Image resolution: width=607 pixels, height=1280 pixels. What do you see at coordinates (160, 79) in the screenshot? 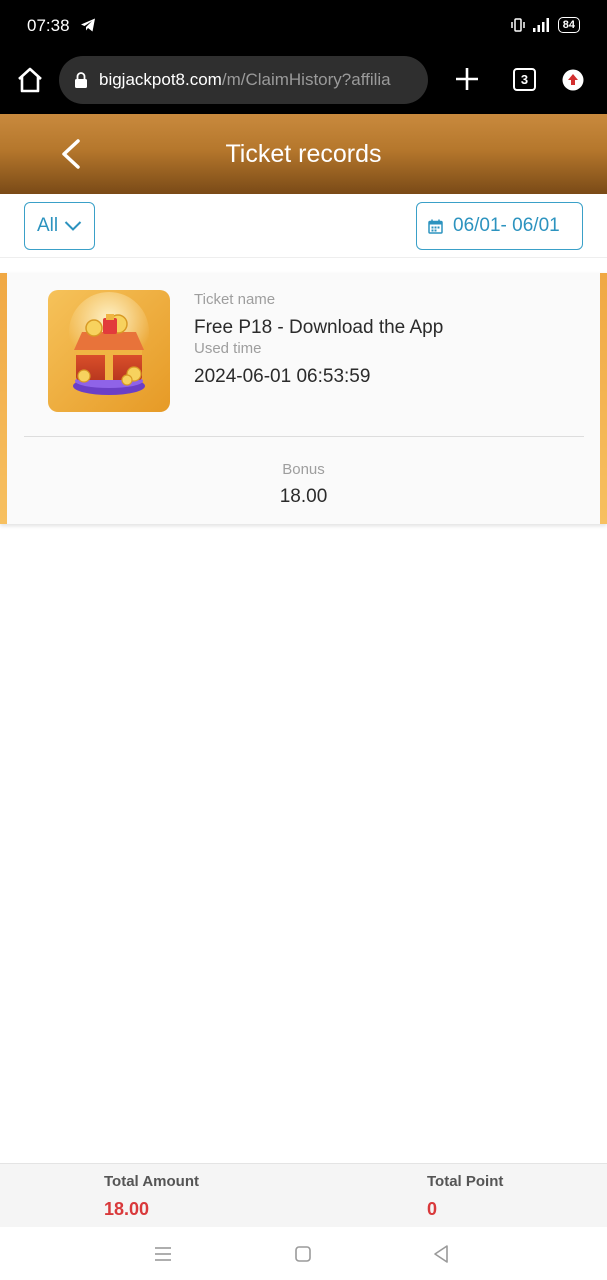
I see `url-domain: bigjackpot8.com` at bounding box center [160, 79].